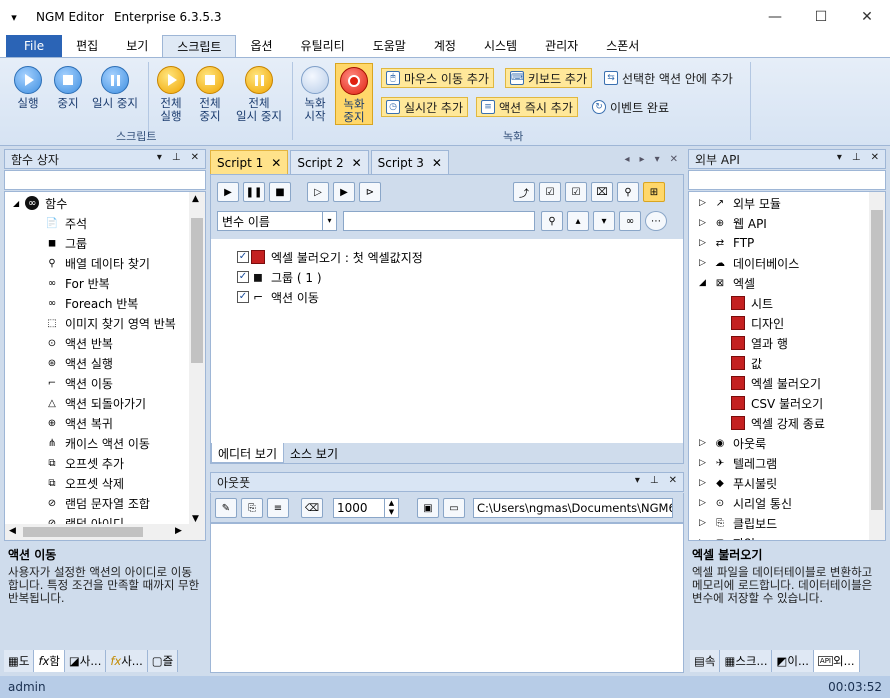 The image size is (890, 698). I want to click on menu-account: 계정, so click(445, 46).